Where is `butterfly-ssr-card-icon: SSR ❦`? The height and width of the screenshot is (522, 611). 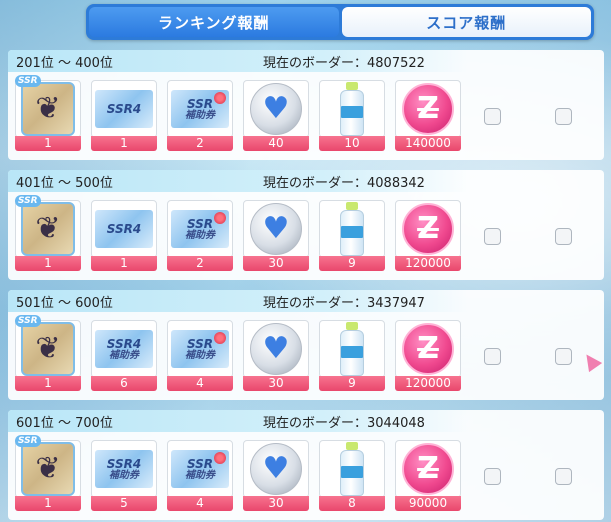
butterfly-ssr-card-icon: SSR ❦ is located at coordinates (45, 225).